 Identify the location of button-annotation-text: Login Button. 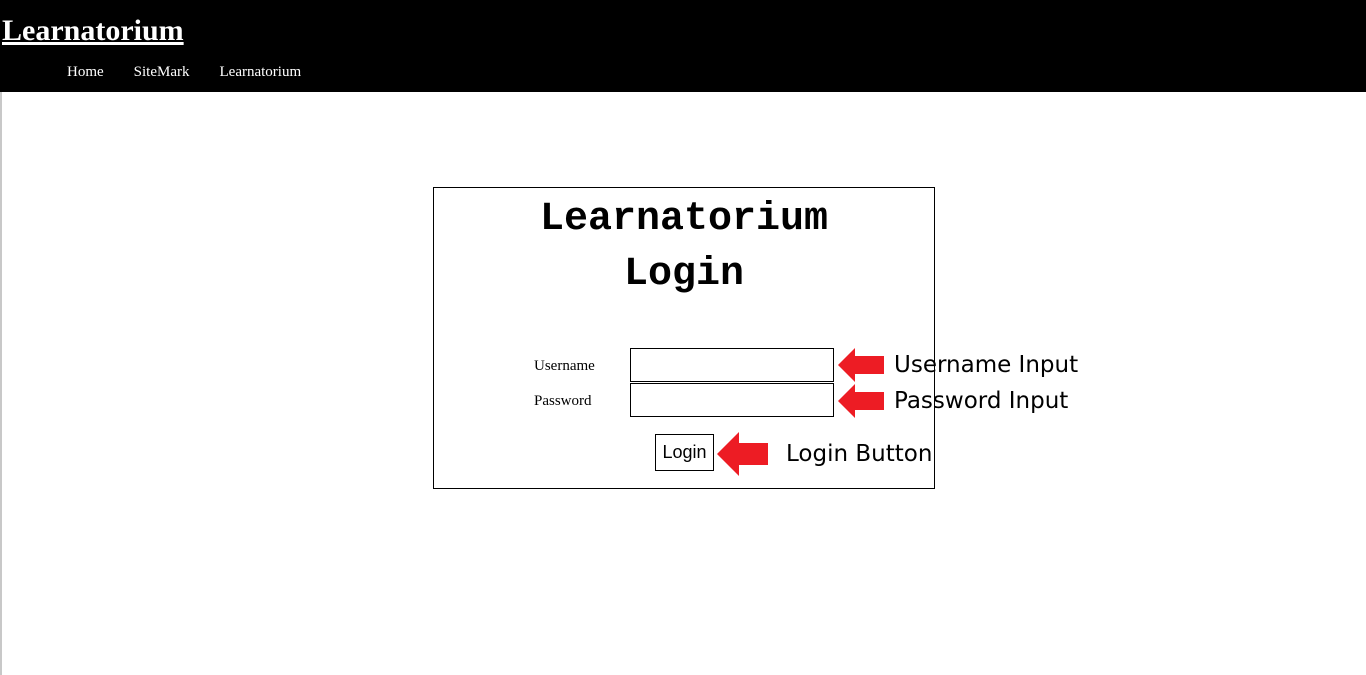
(859, 454).